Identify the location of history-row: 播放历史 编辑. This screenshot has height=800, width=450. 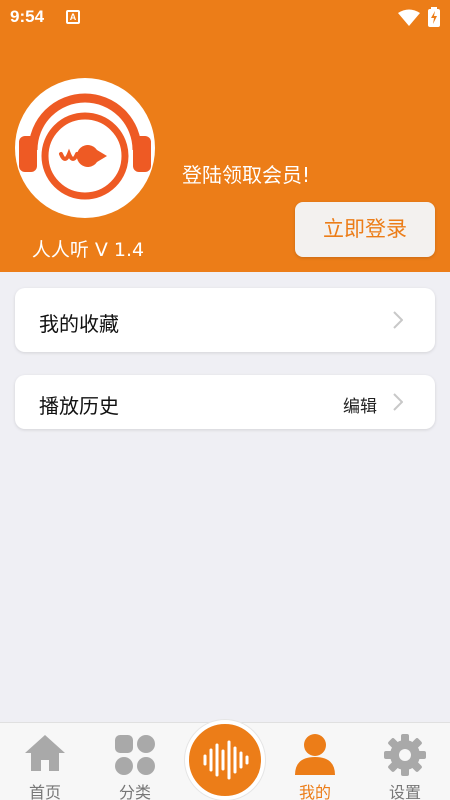
(225, 402).